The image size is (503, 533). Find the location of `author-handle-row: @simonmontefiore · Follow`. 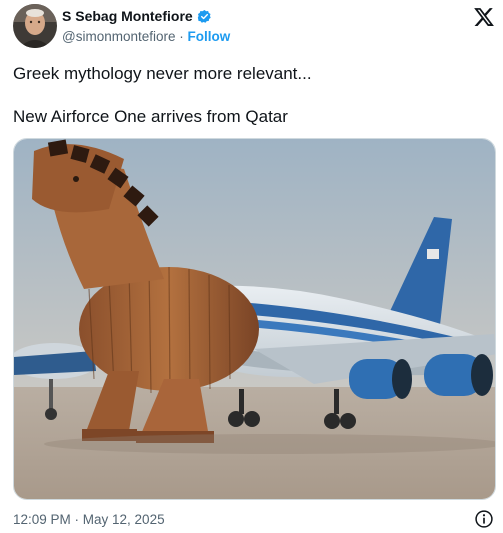

author-handle-row: @simonmontefiore · Follow is located at coordinates (146, 36).